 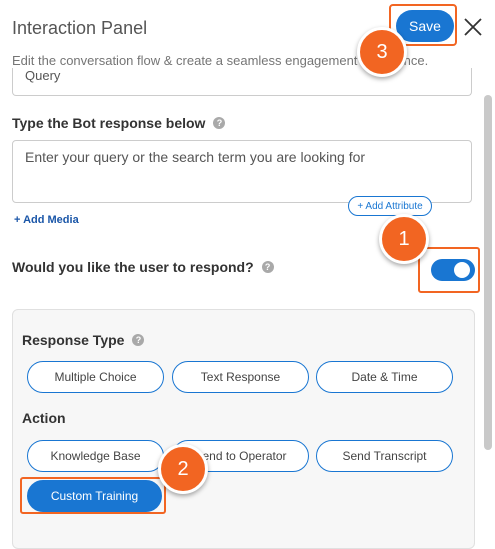 I want to click on respond-toggle, so click(x=453, y=270).